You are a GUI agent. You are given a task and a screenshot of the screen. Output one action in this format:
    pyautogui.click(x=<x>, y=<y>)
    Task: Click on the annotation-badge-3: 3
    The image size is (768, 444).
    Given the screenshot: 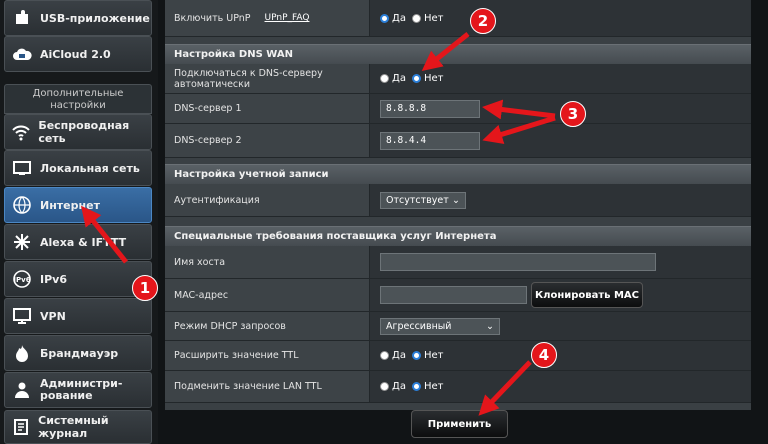 What is the action you would take?
    pyautogui.click(x=573, y=114)
    